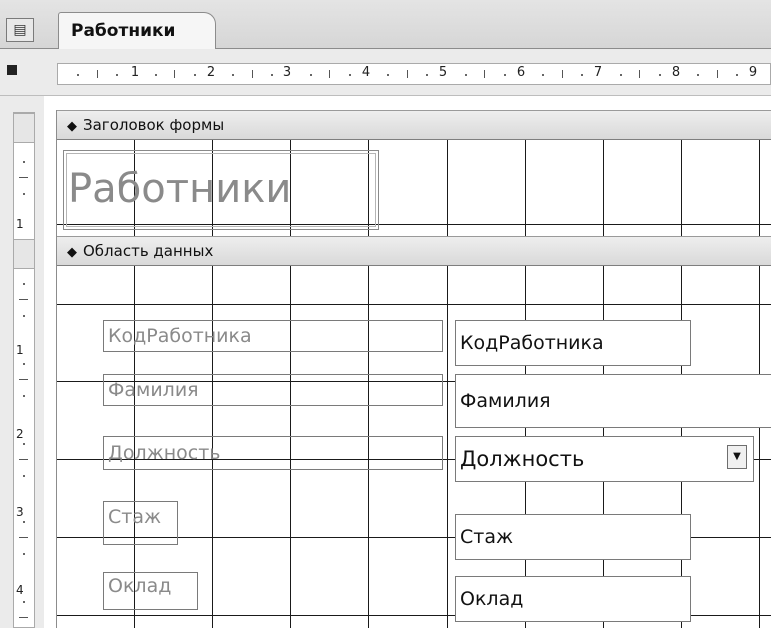 Image resolution: width=771 pixels, height=628 pixels. I want to click on field-familiya: Фамилия, so click(613, 401).